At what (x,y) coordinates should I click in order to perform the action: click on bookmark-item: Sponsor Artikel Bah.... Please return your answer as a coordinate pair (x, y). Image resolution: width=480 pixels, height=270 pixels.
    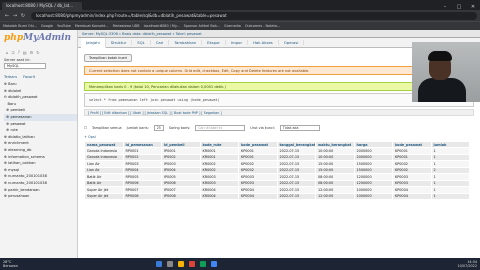
    Looking at the image, I should click on (202, 26).